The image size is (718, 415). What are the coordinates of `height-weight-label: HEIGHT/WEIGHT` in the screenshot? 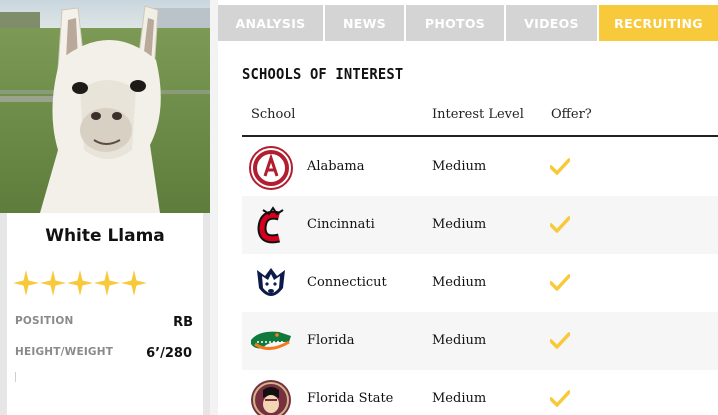 It's located at (64, 352).